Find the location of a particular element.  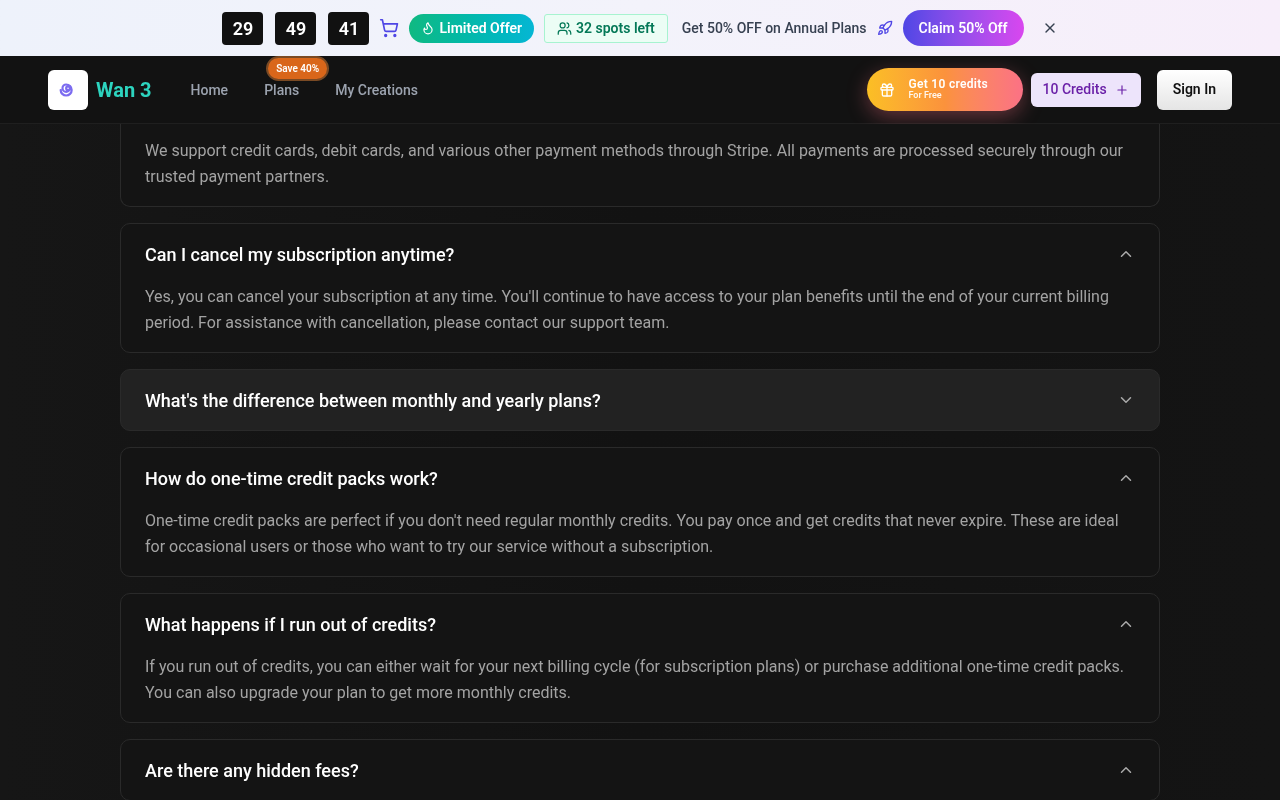

faq-answer: Yes, you can cancel your subscription at any time. You'll continue to have access to your plan benefits until the end of your current billing period. For assistance with cancellation, please contact our support team. is located at coordinates (627, 310).